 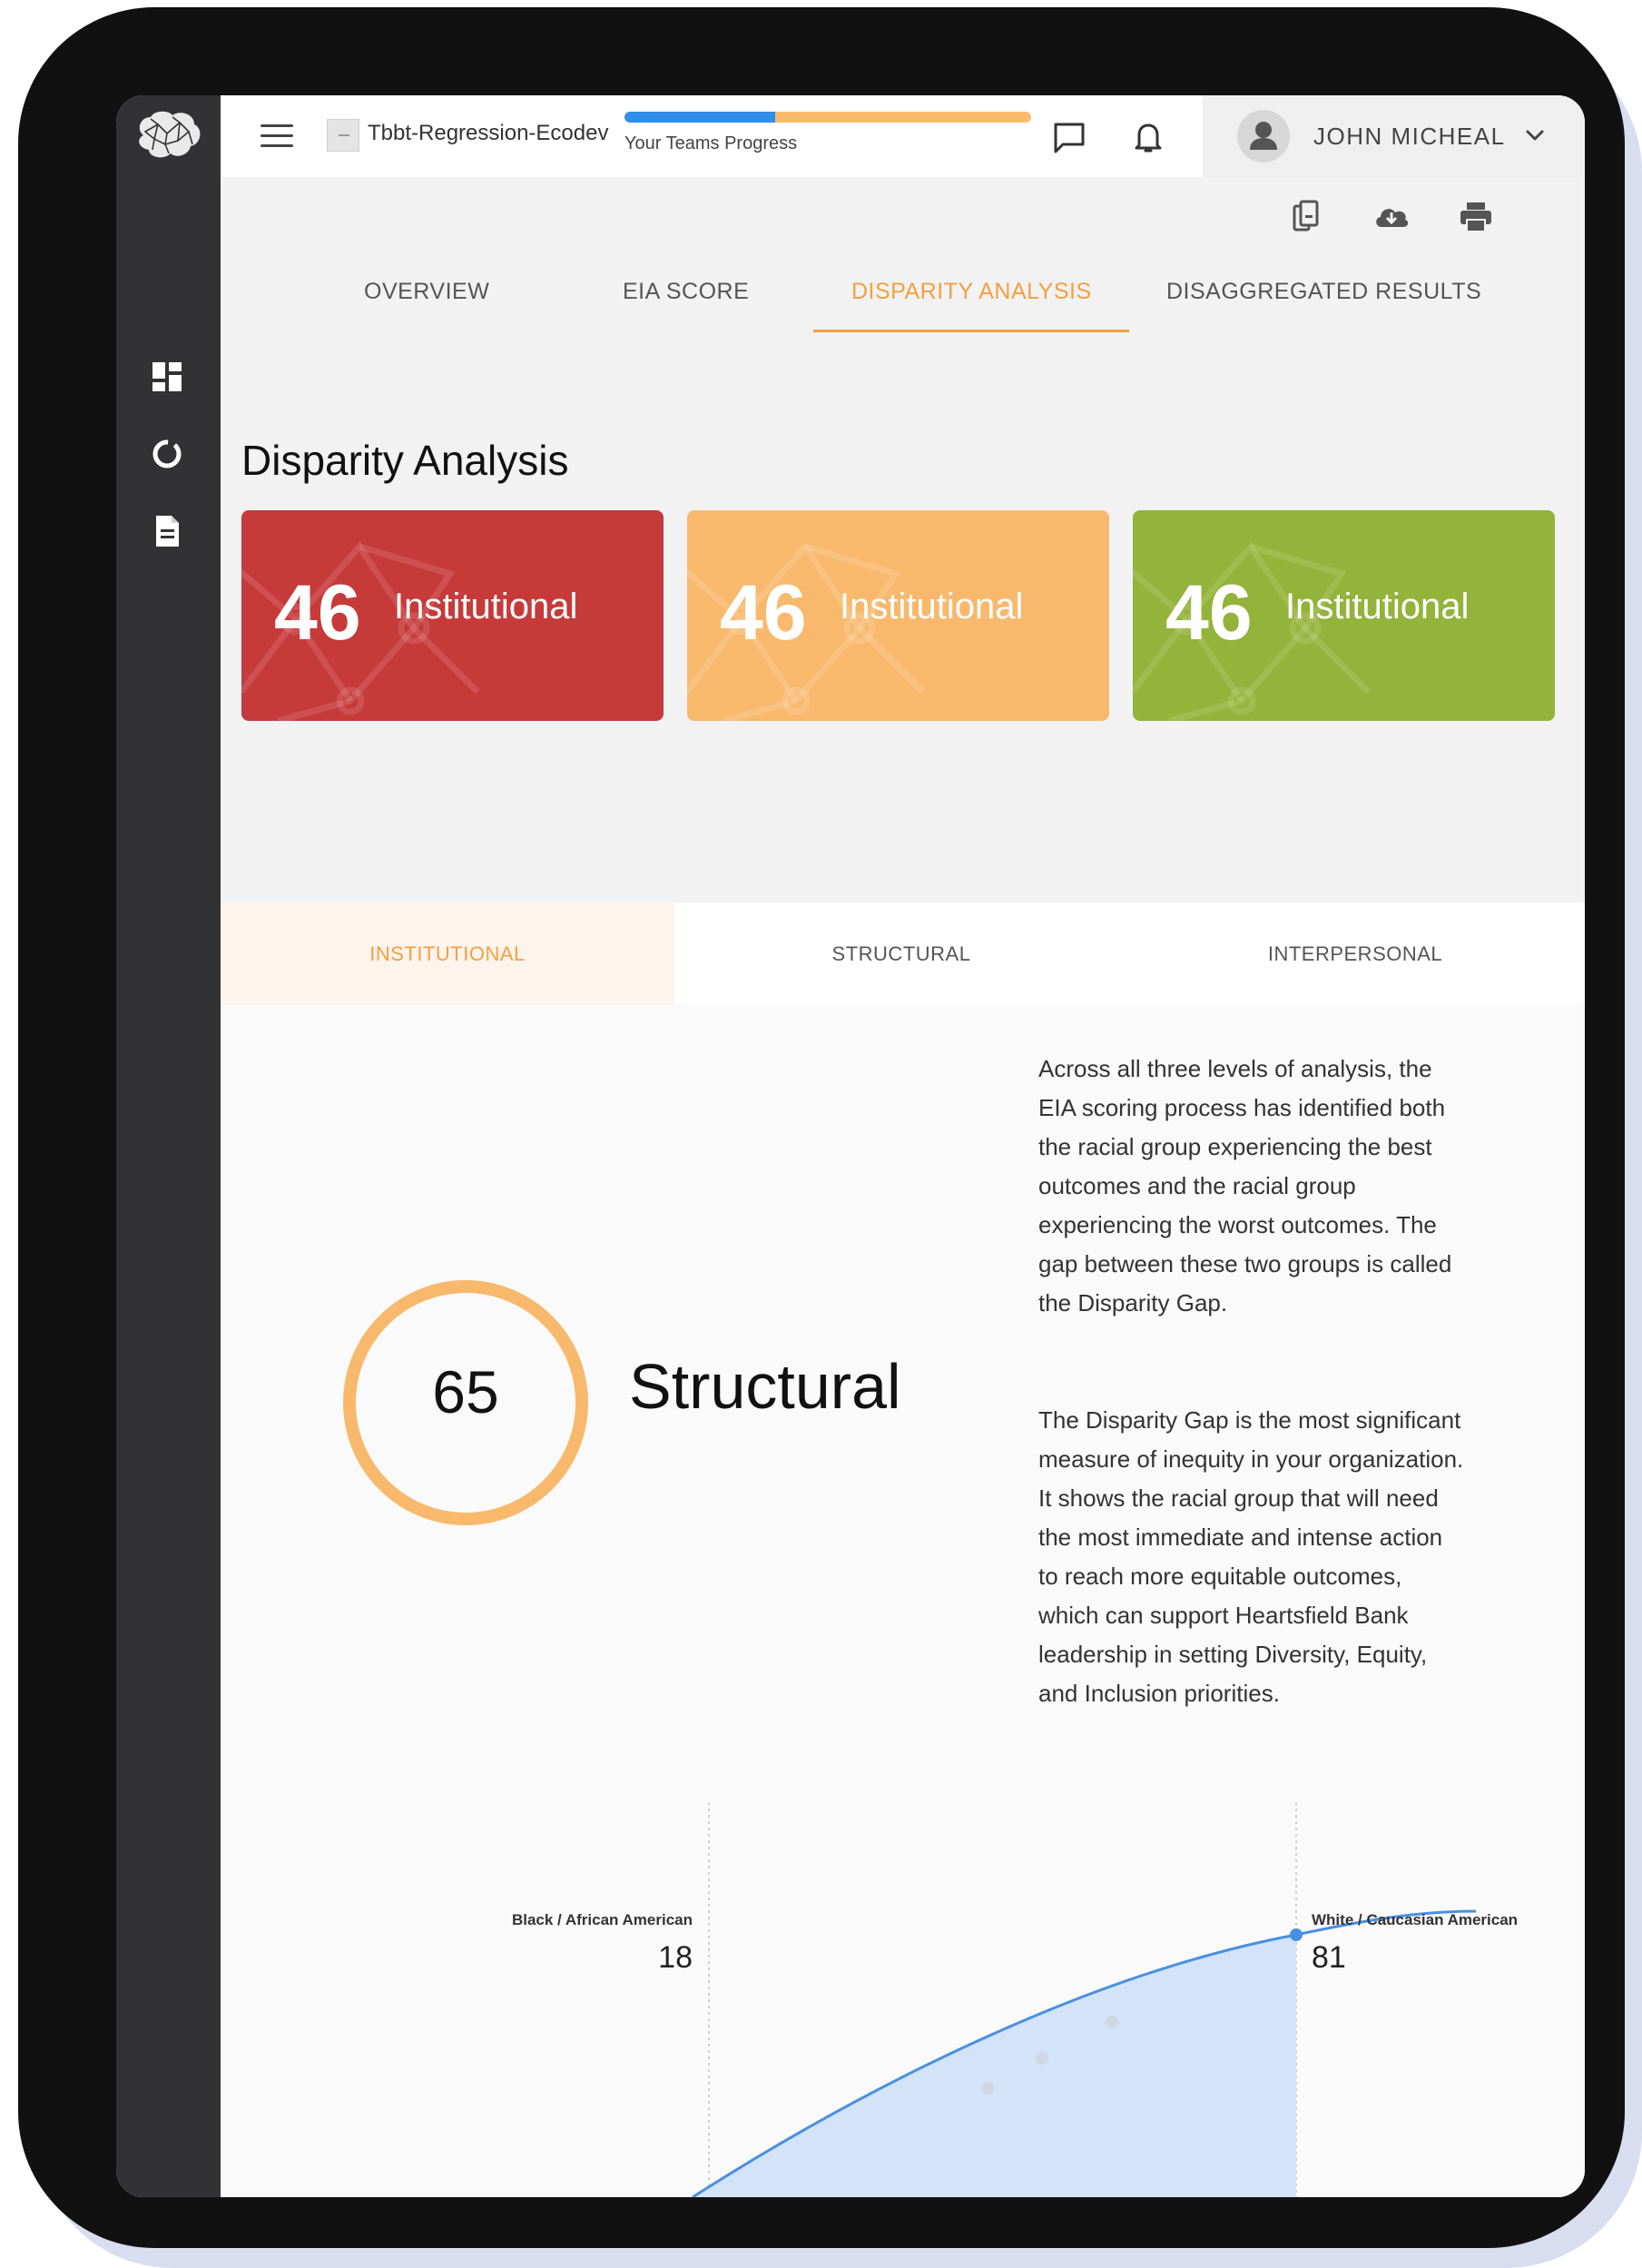 I want to click on gap-area, so click(x=994, y=2066).